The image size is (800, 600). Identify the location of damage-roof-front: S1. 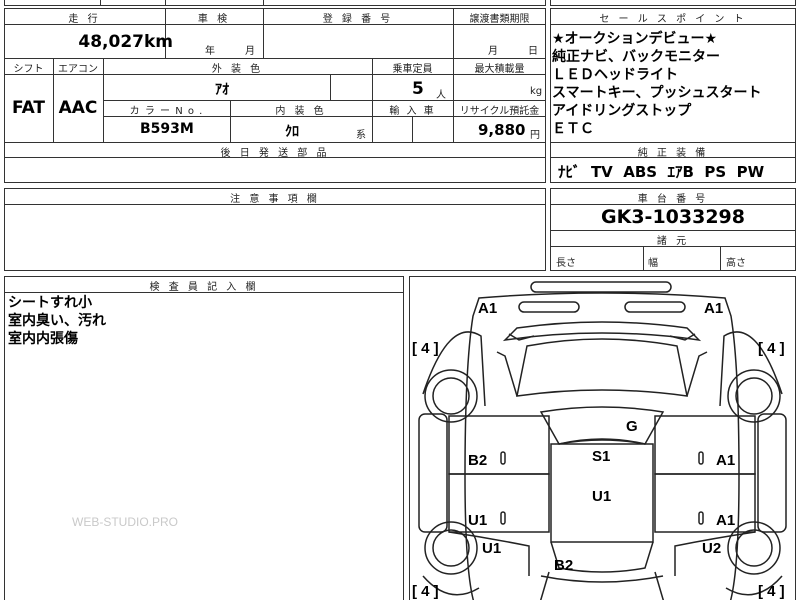
(601, 456).